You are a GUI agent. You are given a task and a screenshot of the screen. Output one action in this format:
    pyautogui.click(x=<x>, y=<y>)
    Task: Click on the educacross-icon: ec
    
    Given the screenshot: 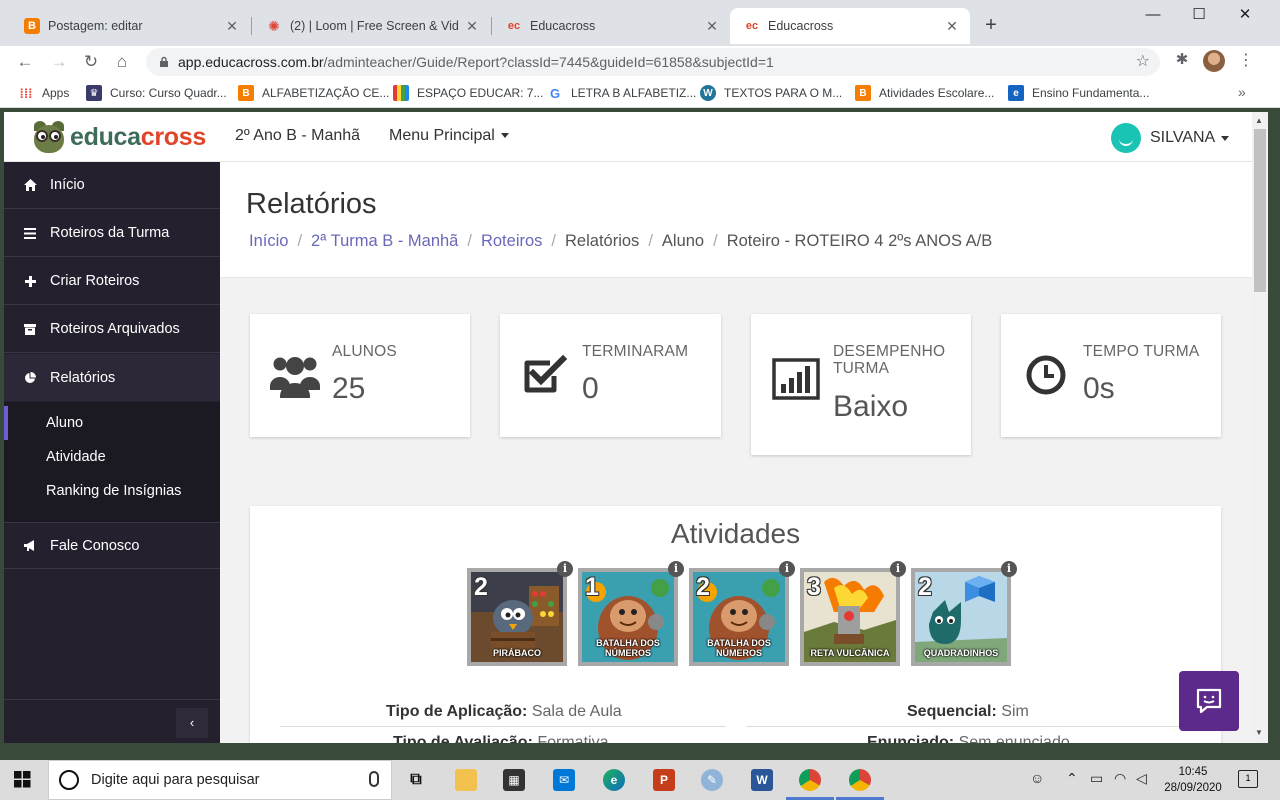 What is the action you would take?
    pyautogui.click(x=752, y=26)
    